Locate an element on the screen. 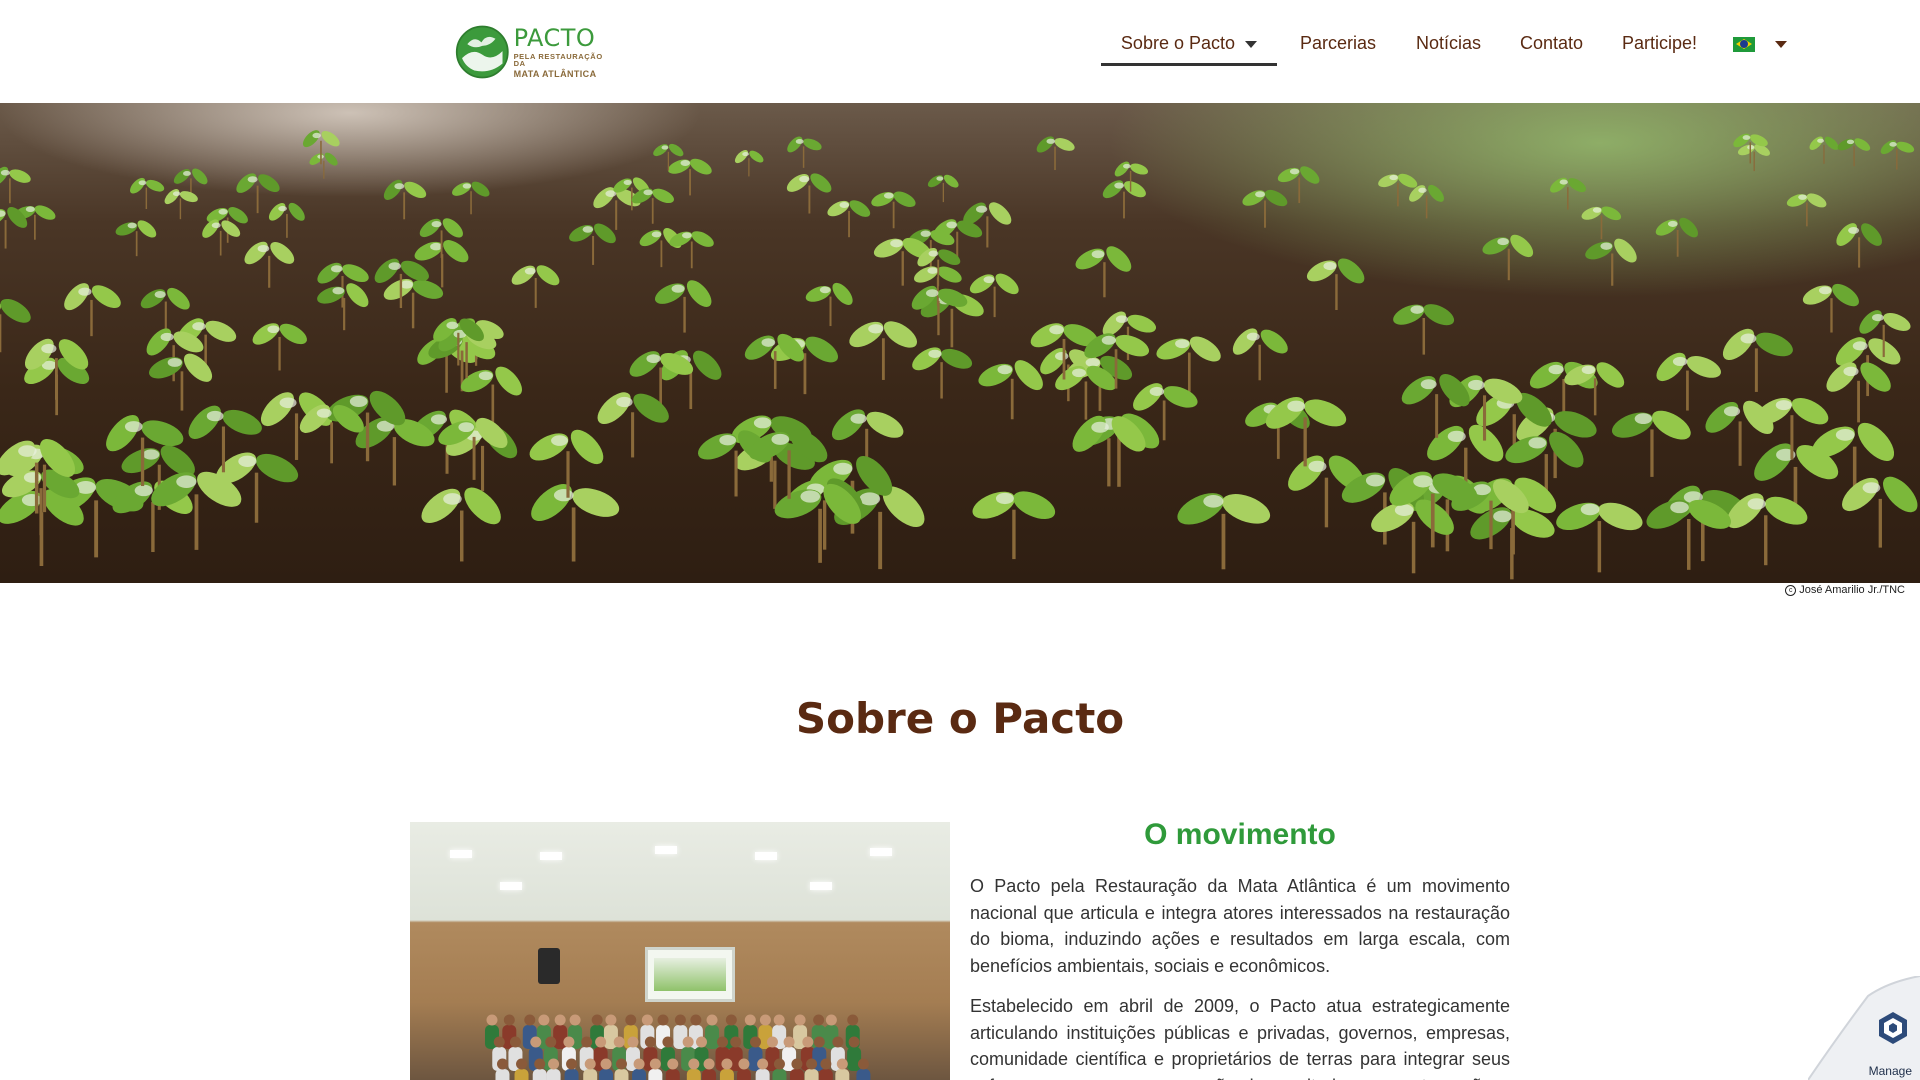  manage-label: Manage is located at coordinates (1890, 1071).